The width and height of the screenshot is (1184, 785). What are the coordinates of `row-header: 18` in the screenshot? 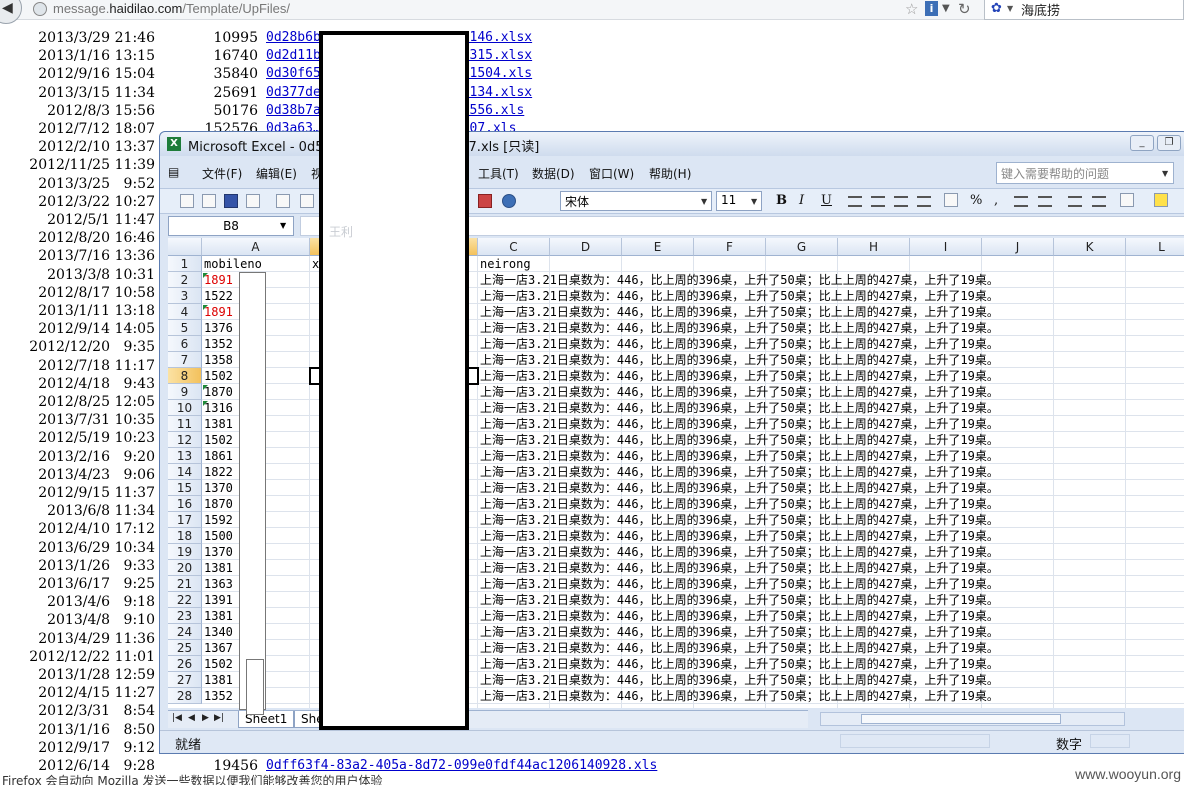 It's located at (185, 536).